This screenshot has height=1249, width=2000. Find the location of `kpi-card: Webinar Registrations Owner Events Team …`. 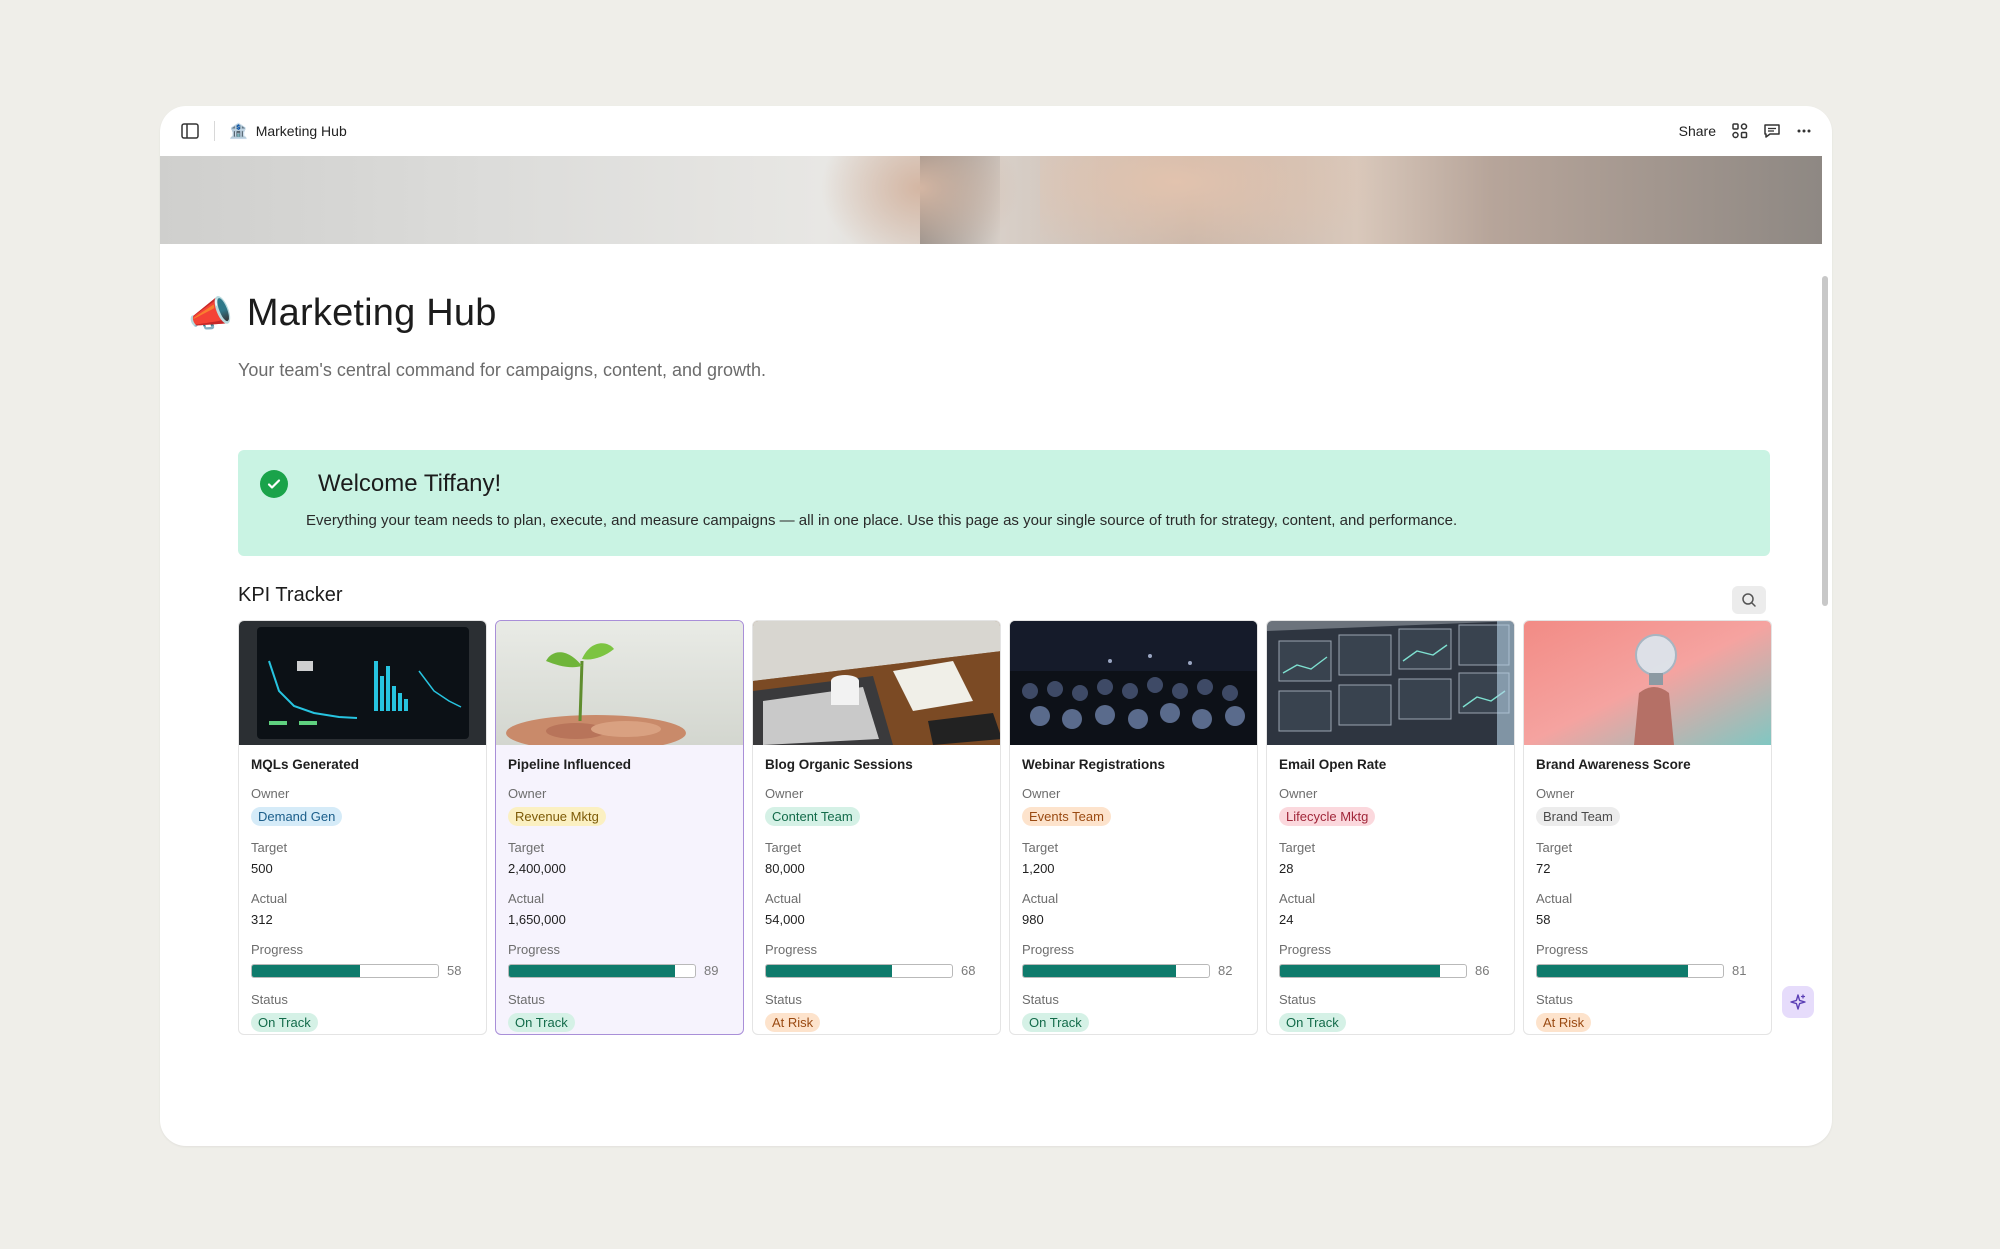

kpi-card: Webinar Registrations Owner Events Team … is located at coordinates (1133, 827).